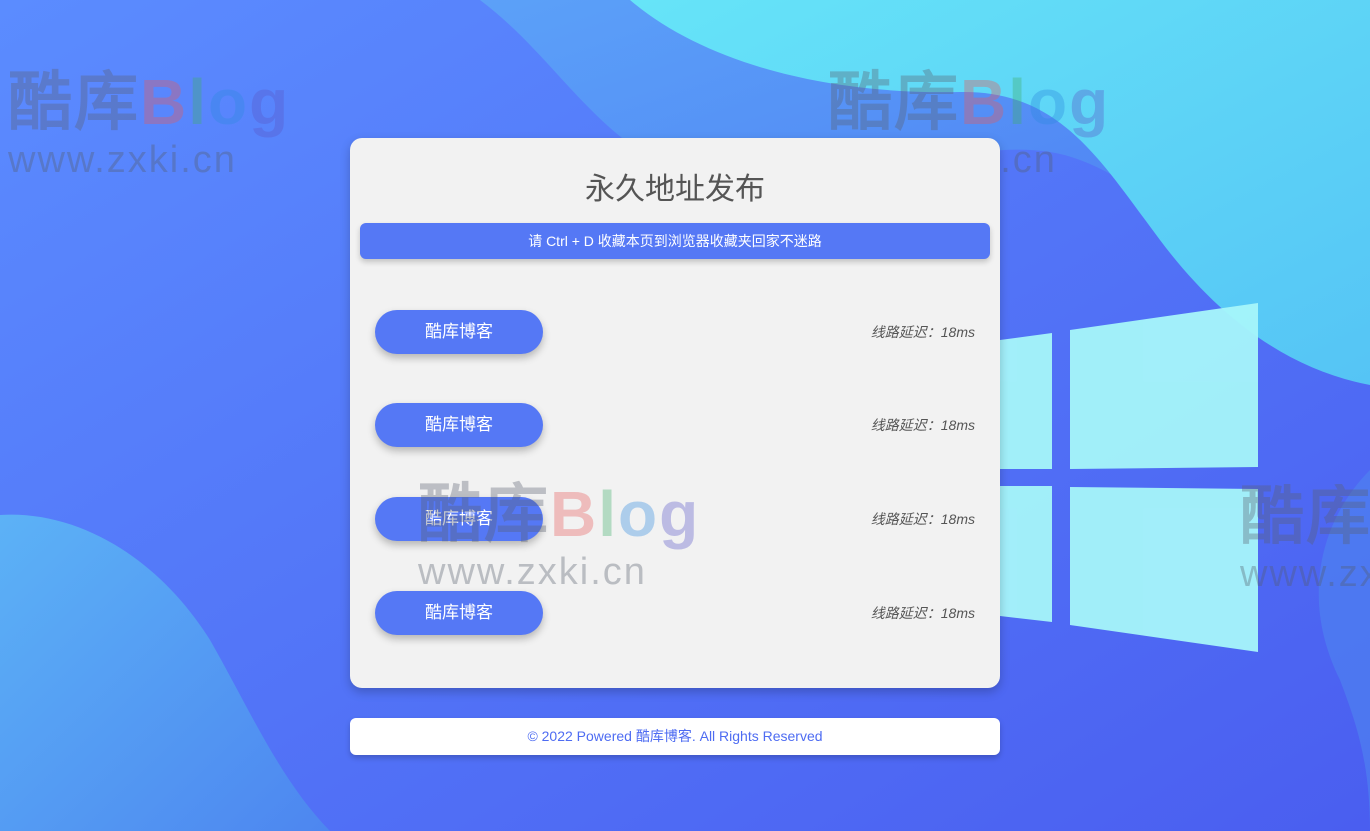  I want to click on footer-copyright: © 2022 Powered 酷库博客. All Rights Reserved, so click(675, 736).